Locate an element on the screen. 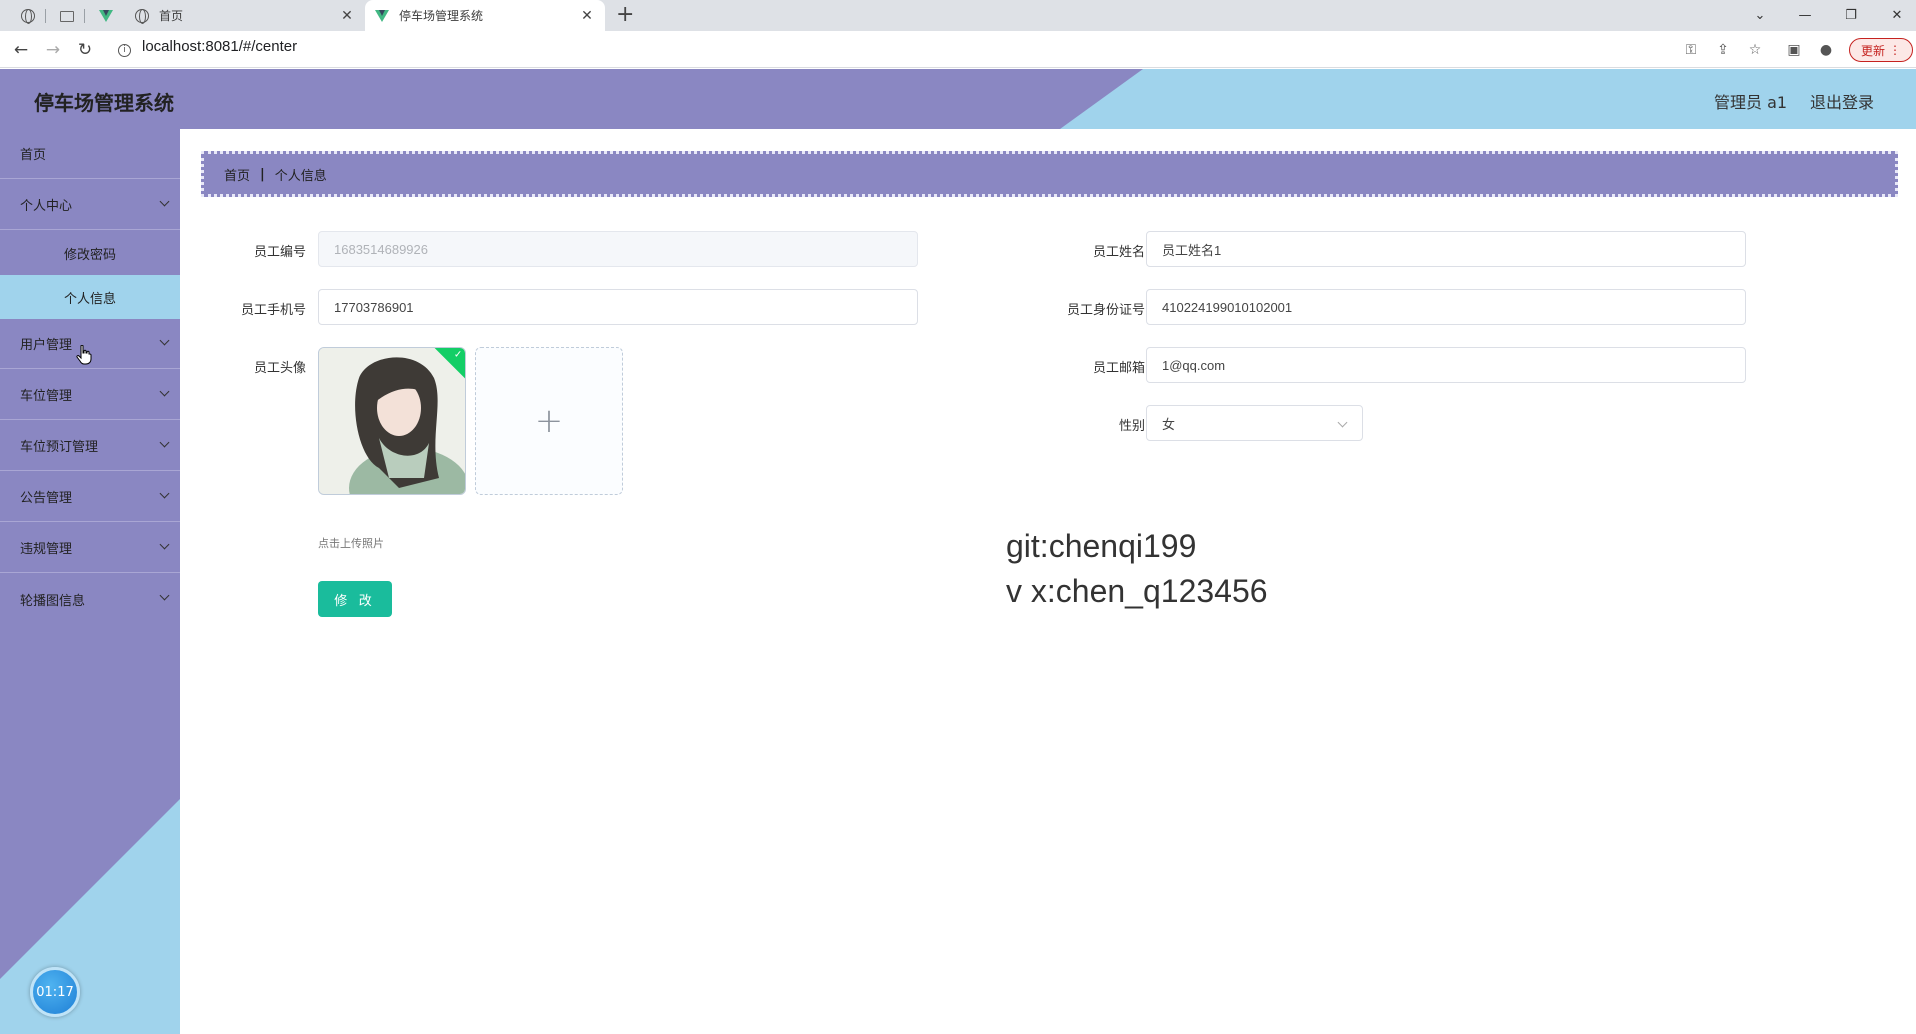 The image size is (1916, 1034). sidebar-item-carousel-info: 轮播图信息 is located at coordinates (90, 599).